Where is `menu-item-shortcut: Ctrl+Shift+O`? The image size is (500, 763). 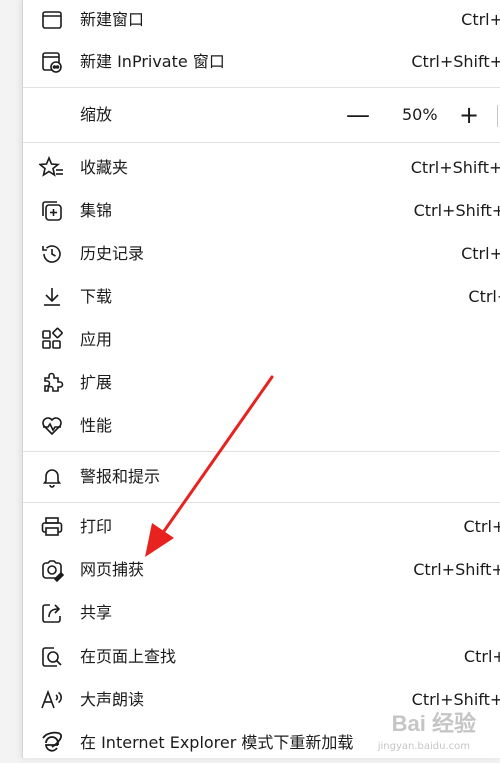 menu-item-shortcut: Ctrl+Shift+O is located at coordinates (455, 167).